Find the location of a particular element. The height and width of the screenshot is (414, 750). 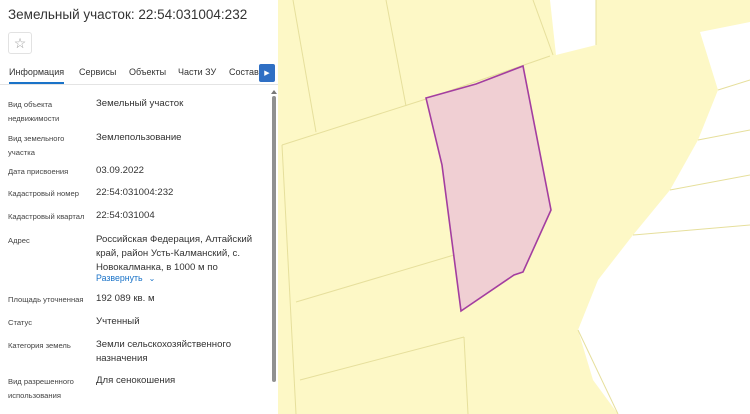

property-label-parcel-type: Вид земельного участка is located at coordinates (36, 145).